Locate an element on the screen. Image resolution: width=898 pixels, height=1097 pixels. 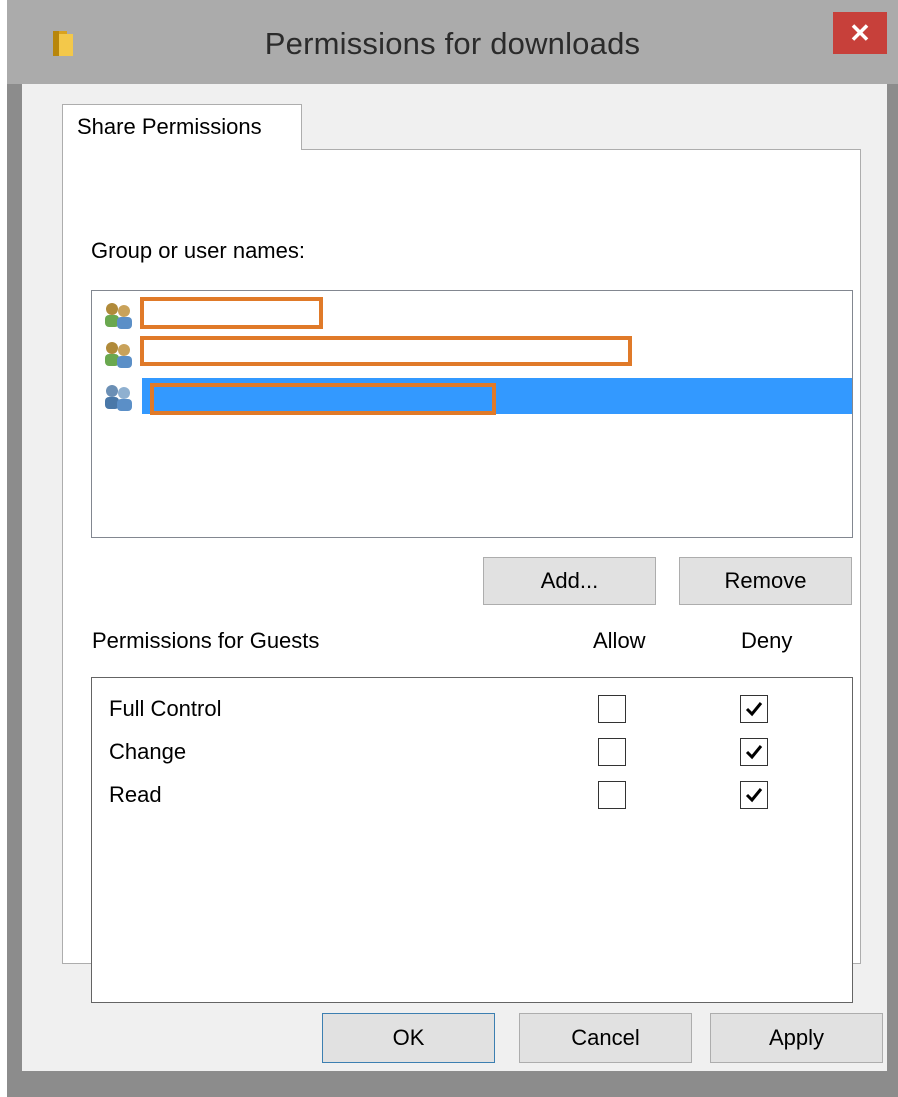
ok-button: OK is located at coordinates (408, 1038).